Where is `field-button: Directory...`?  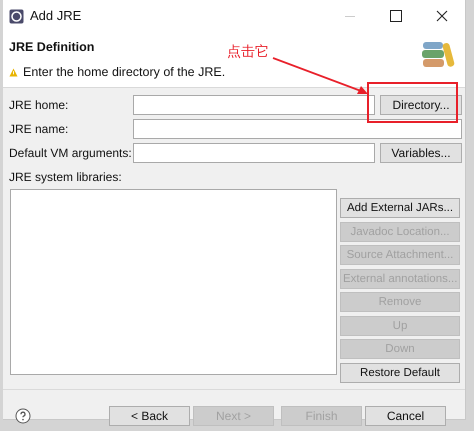
field-button: Directory... is located at coordinates (421, 105).